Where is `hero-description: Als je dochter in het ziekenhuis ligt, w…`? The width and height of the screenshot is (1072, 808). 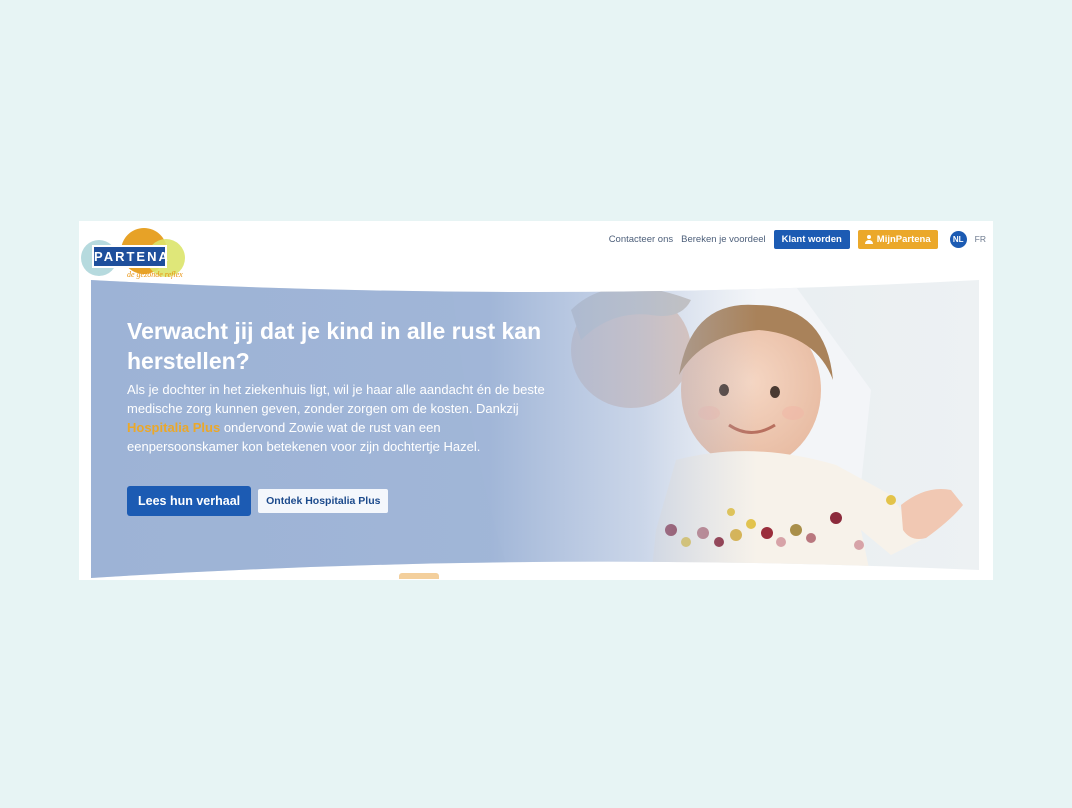
hero-description: Als je dochter in het ziekenhuis ligt, w… is located at coordinates (337, 418).